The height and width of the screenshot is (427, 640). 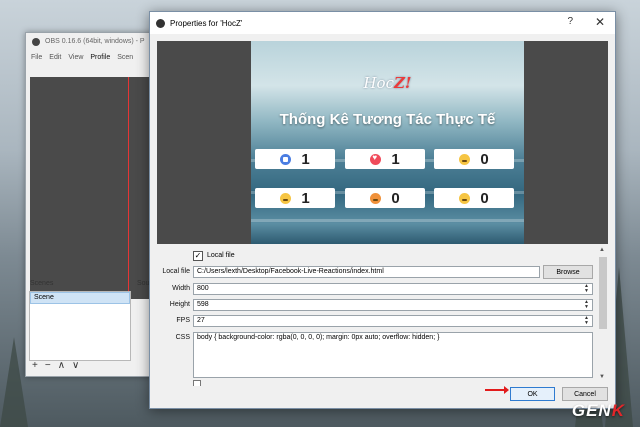 I want to click on properties-scrollbar: ▲ ▼, so click(x=603, y=313).